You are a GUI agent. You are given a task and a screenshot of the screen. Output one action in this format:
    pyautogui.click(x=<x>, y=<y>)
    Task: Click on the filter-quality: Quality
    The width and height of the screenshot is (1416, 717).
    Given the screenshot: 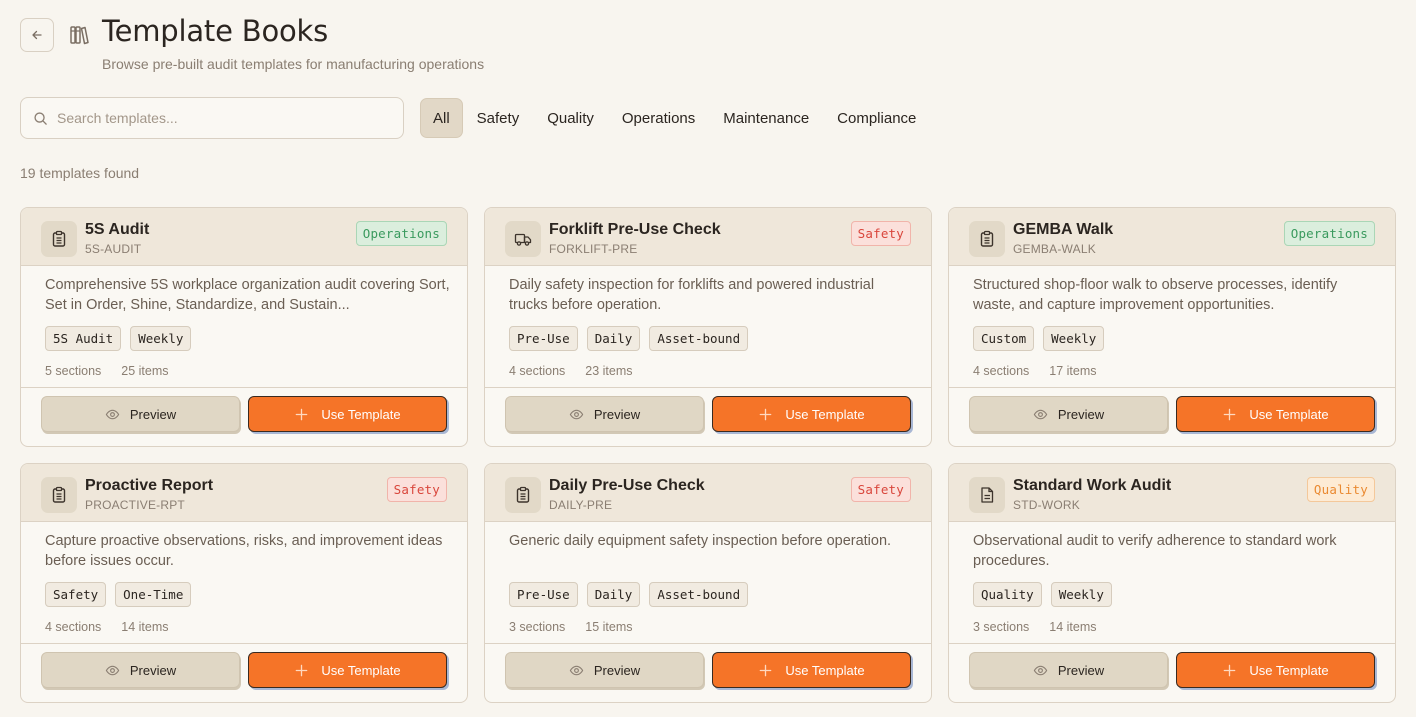 What is the action you would take?
    pyautogui.click(x=570, y=118)
    